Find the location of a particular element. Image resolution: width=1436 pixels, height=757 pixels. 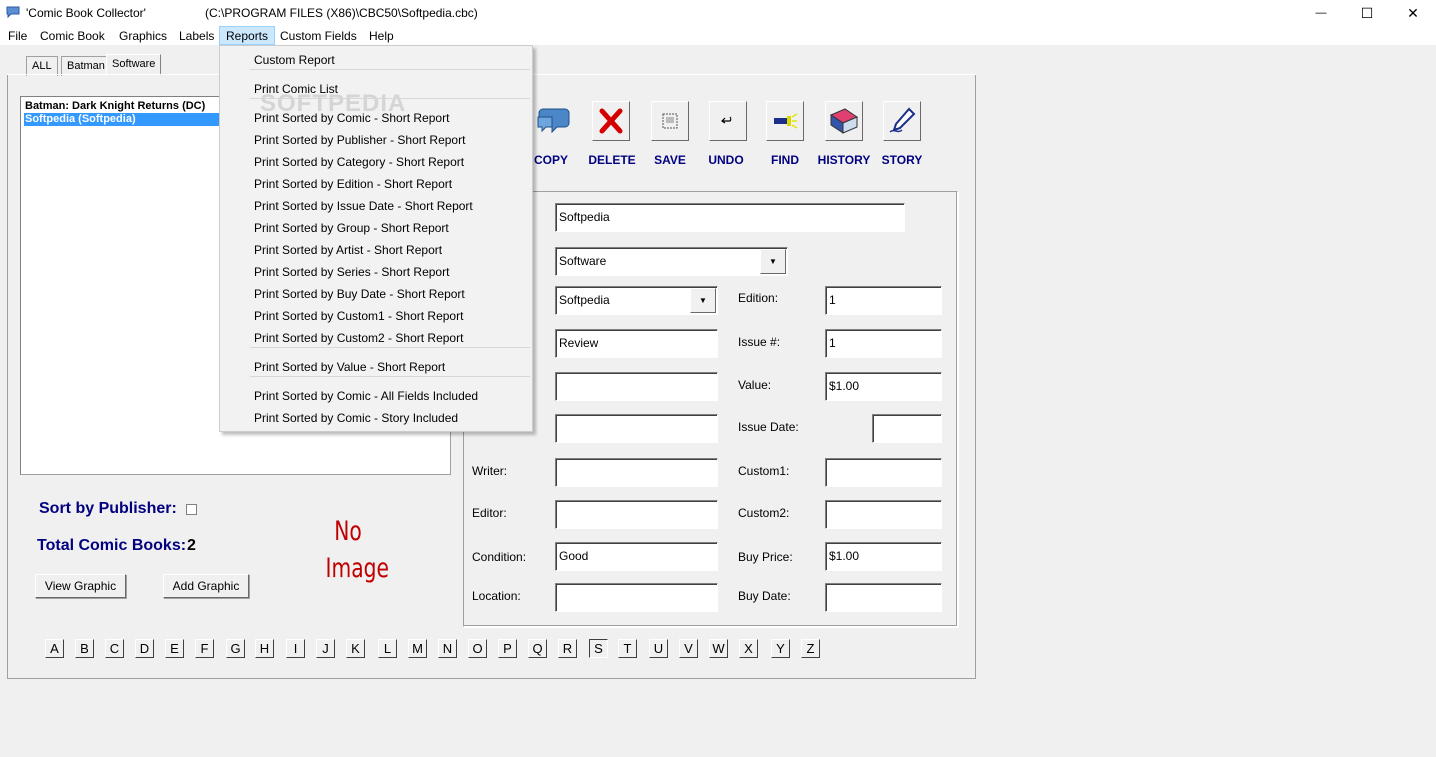

letter-button-r: R is located at coordinates (567, 648).